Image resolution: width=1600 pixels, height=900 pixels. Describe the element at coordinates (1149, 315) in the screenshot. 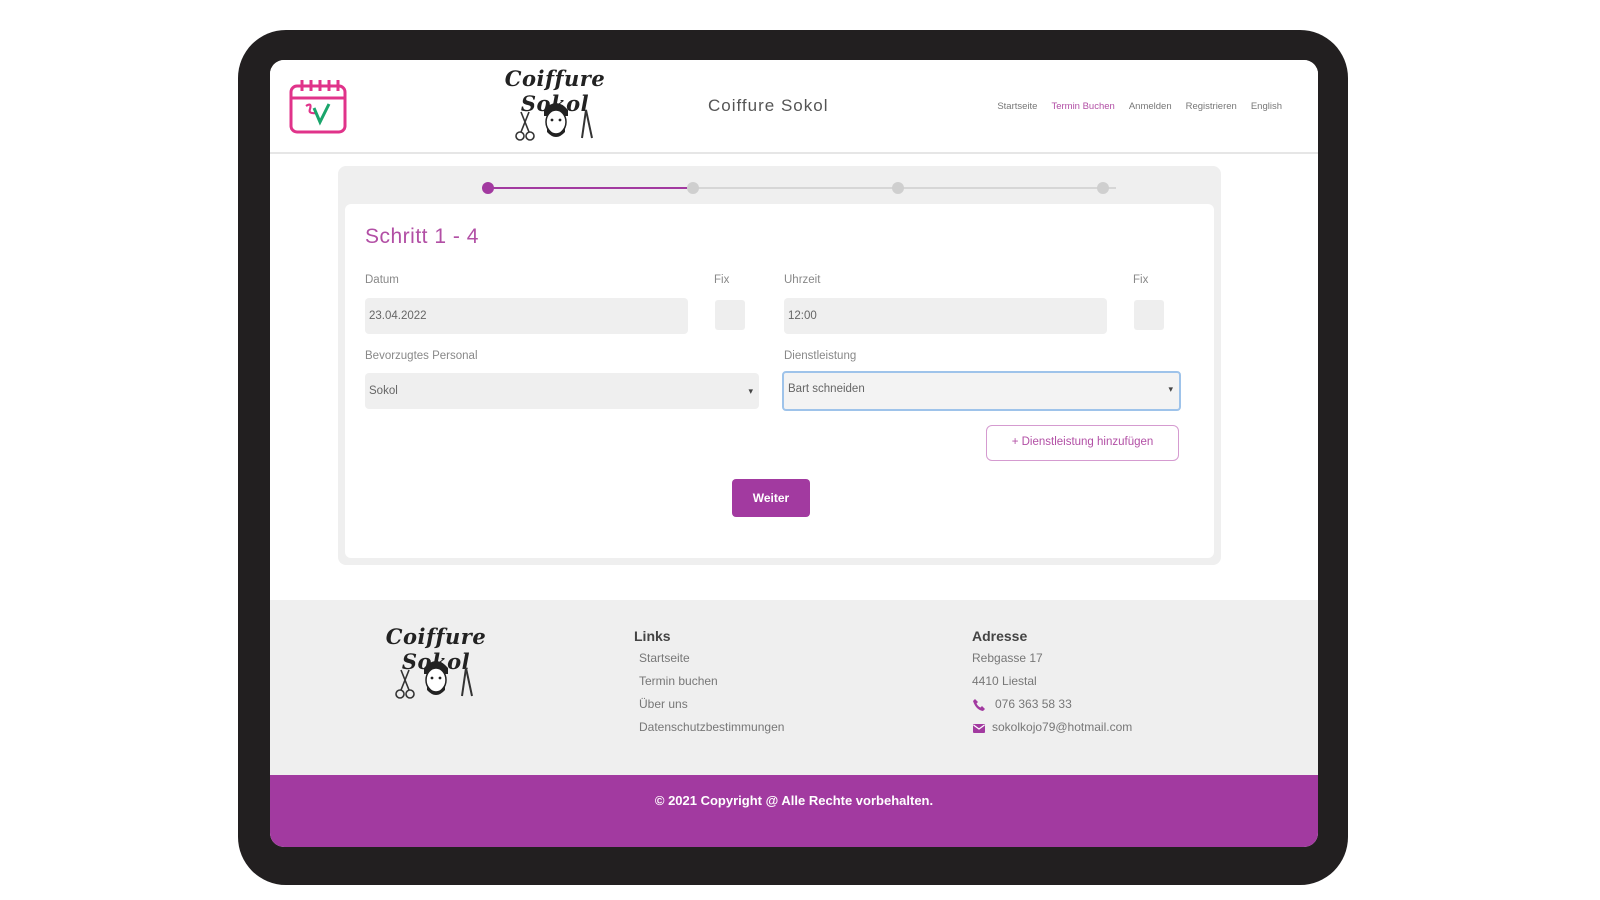

I see `time-fix-checkbox` at that location.